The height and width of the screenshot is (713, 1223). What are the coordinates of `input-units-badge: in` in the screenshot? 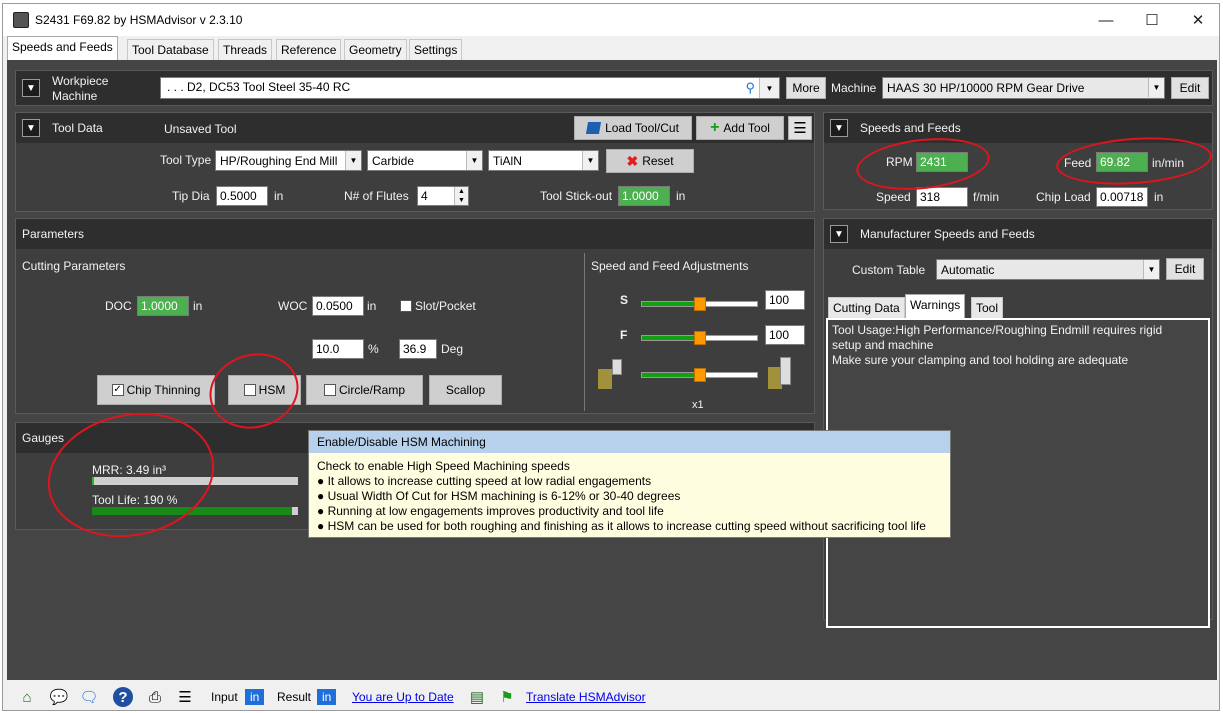 It's located at (255, 697).